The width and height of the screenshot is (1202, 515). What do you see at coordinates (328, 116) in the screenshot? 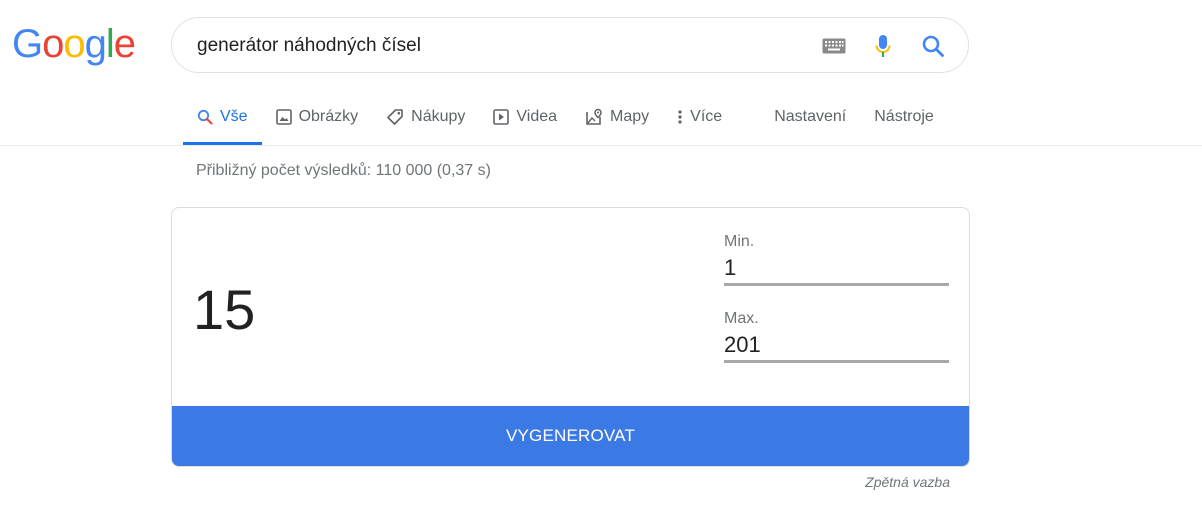
I see `tab-label: Obrázky` at bounding box center [328, 116].